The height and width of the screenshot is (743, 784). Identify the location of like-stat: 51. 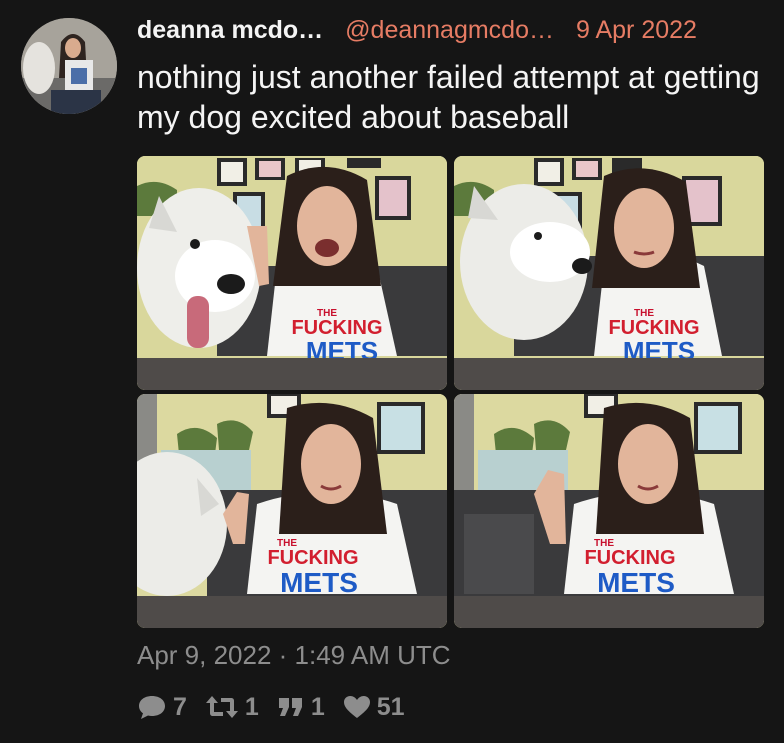
(374, 707).